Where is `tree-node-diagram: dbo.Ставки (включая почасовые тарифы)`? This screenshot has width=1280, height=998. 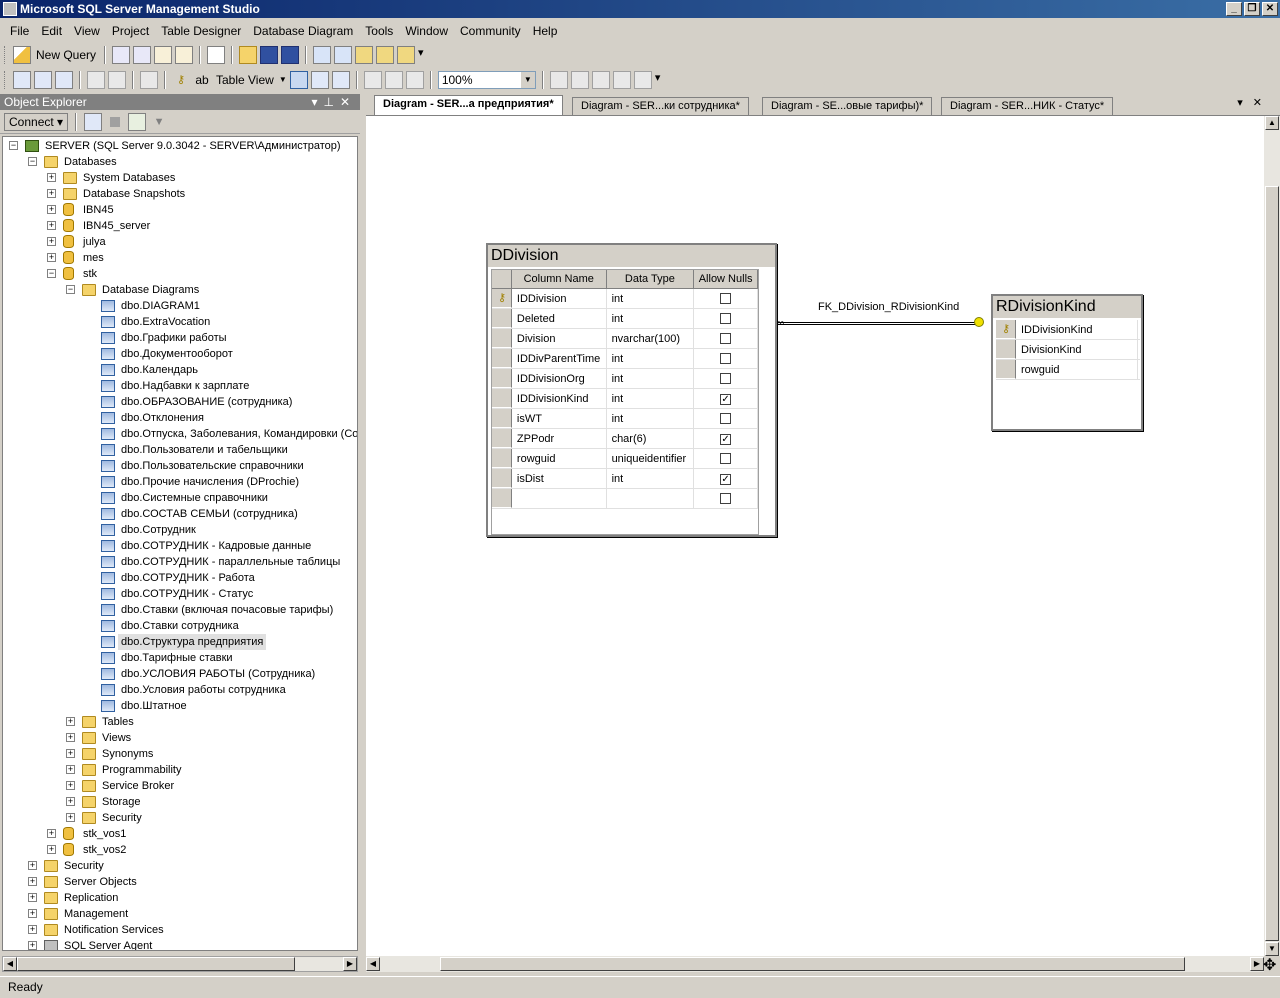
tree-node-diagram: dbo.Ставки (включая почасовые тарифы) is located at coordinates (180, 610).